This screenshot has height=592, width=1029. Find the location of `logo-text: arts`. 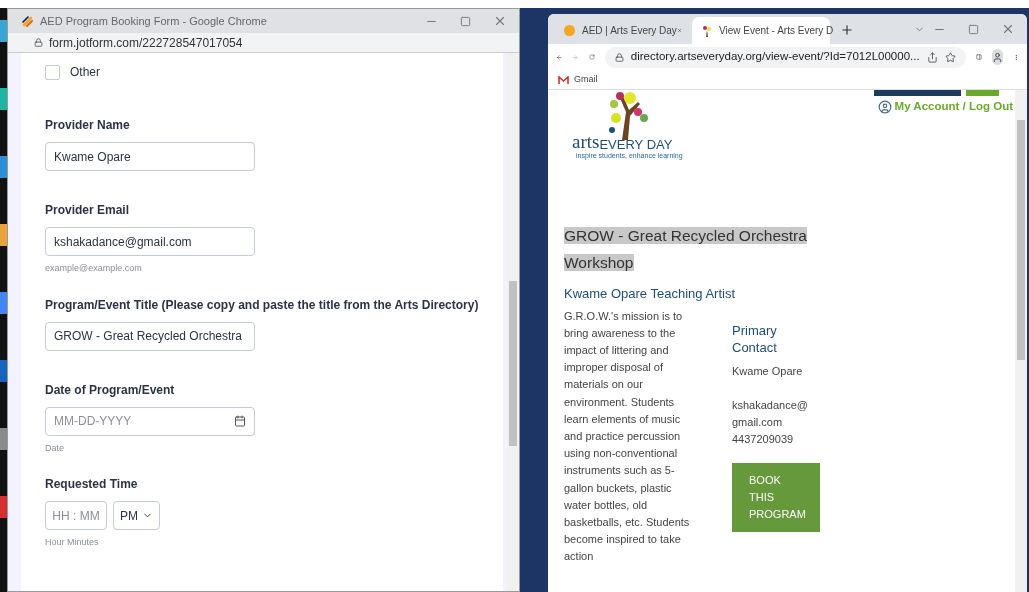

logo-text: arts is located at coordinates (586, 142).